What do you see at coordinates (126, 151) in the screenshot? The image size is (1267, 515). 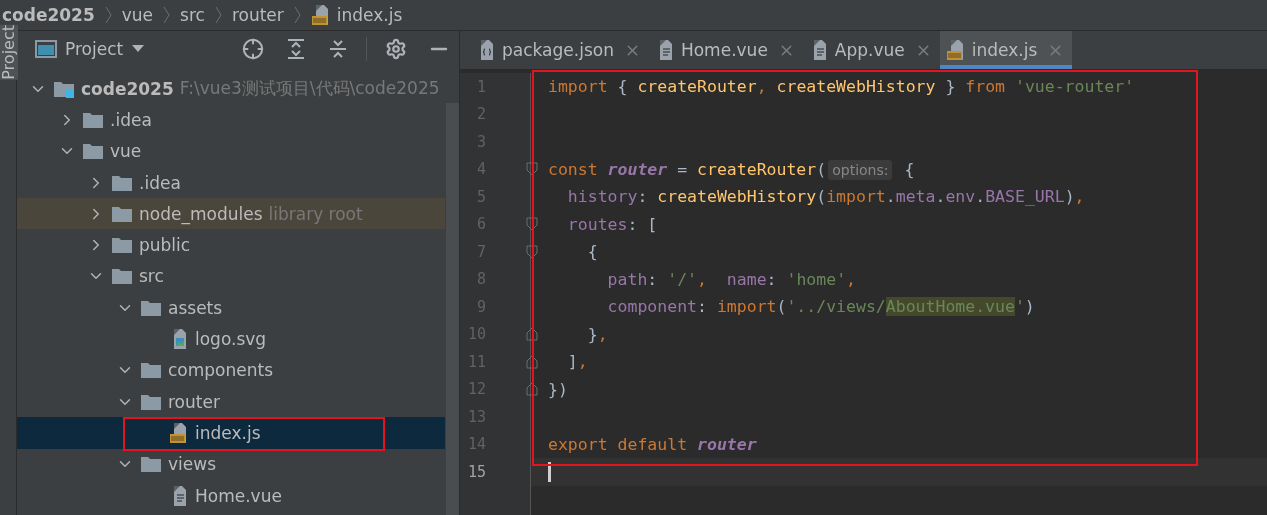 I see `tree-item-label: vue` at bounding box center [126, 151].